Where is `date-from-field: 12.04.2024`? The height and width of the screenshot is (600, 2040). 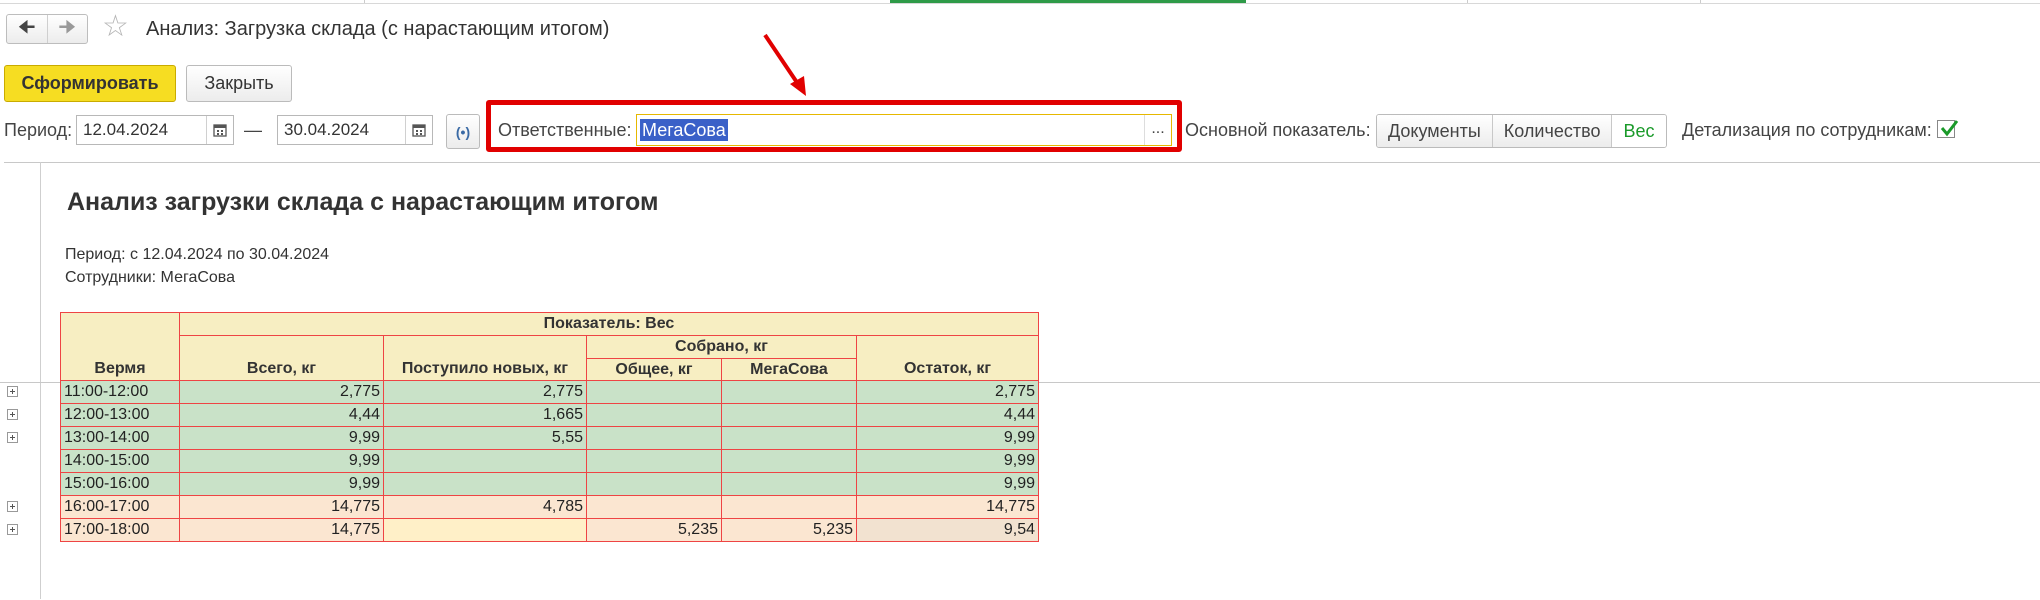
date-from-field: 12.04.2024 is located at coordinates (155, 130).